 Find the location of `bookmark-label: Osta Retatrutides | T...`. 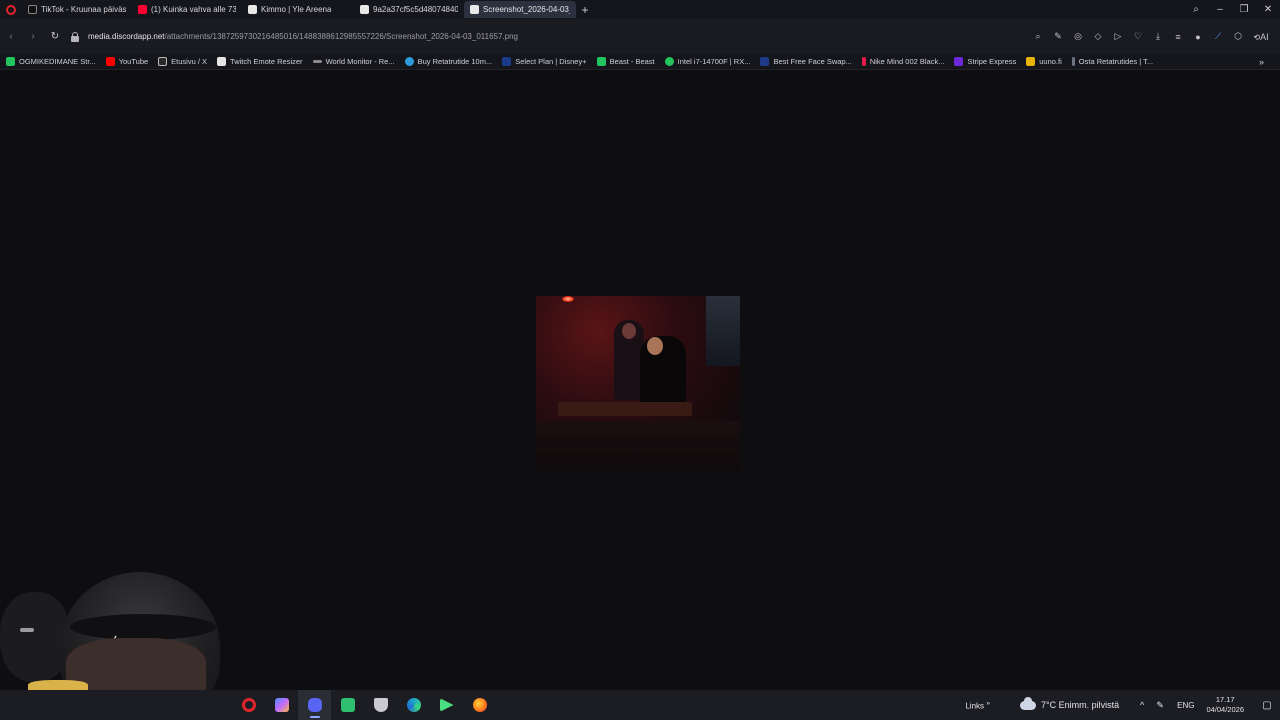

bookmark-label: Osta Retatrutides | T... is located at coordinates (1116, 61).